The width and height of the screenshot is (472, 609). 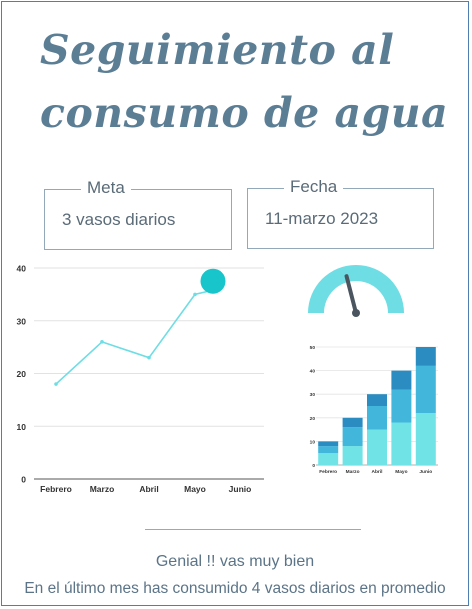 I want to click on highlight-marker, so click(x=213, y=281).